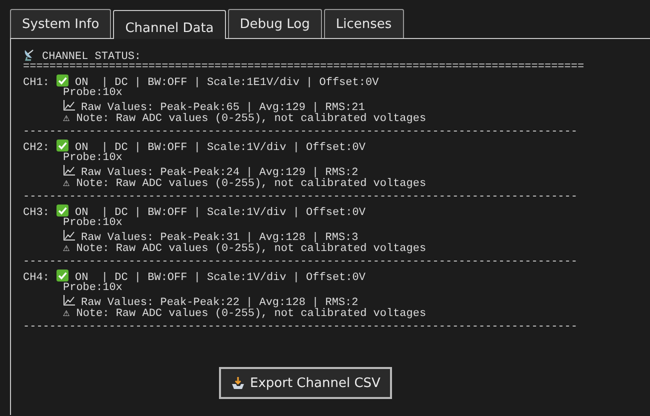 This screenshot has height=416, width=650. What do you see at coordinates (36, 278) in the screenshot?
I see `channel-label: CH4:` at bounding box center [36, 278].